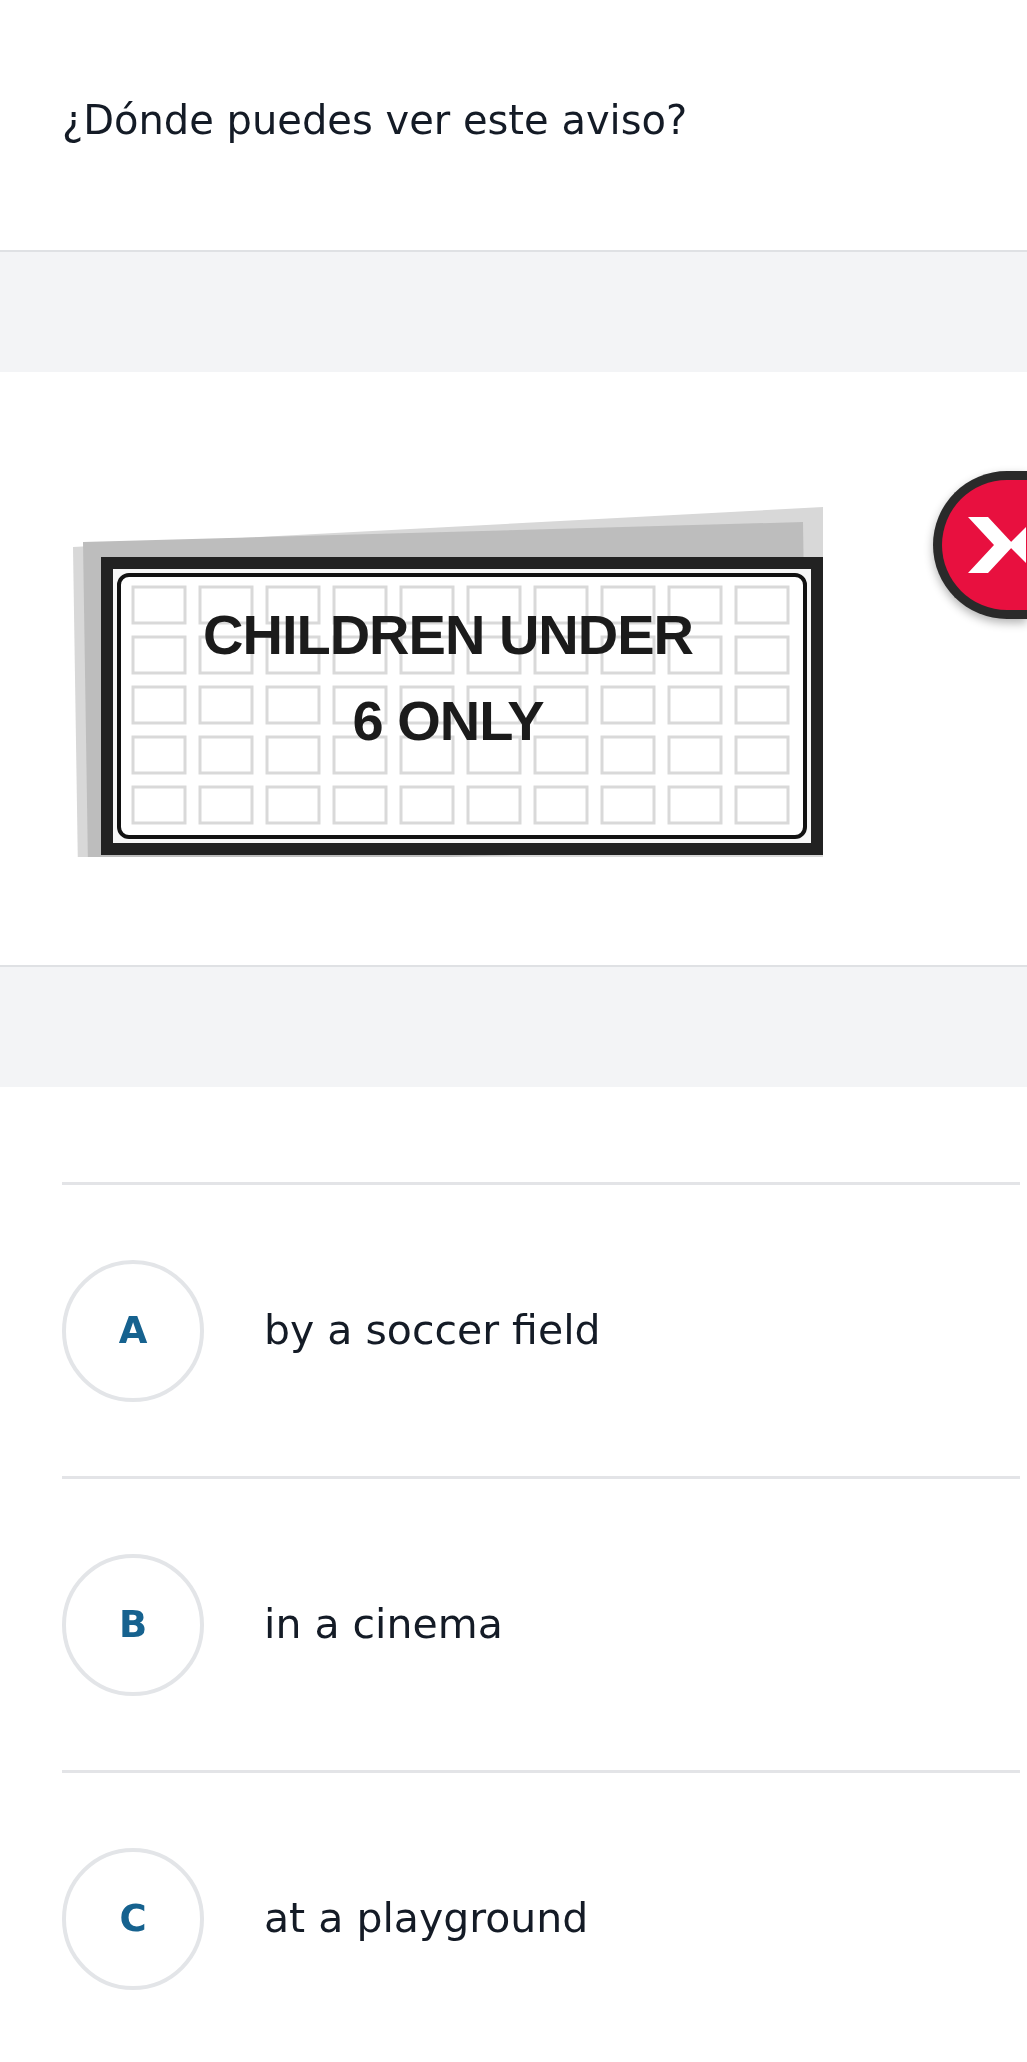 Image resolution: width=1027 pixels, height=2062 pixels. Describe the element at coordinates (426, 1918) in the screenshot. I see `option-text: at a playground` at that location.